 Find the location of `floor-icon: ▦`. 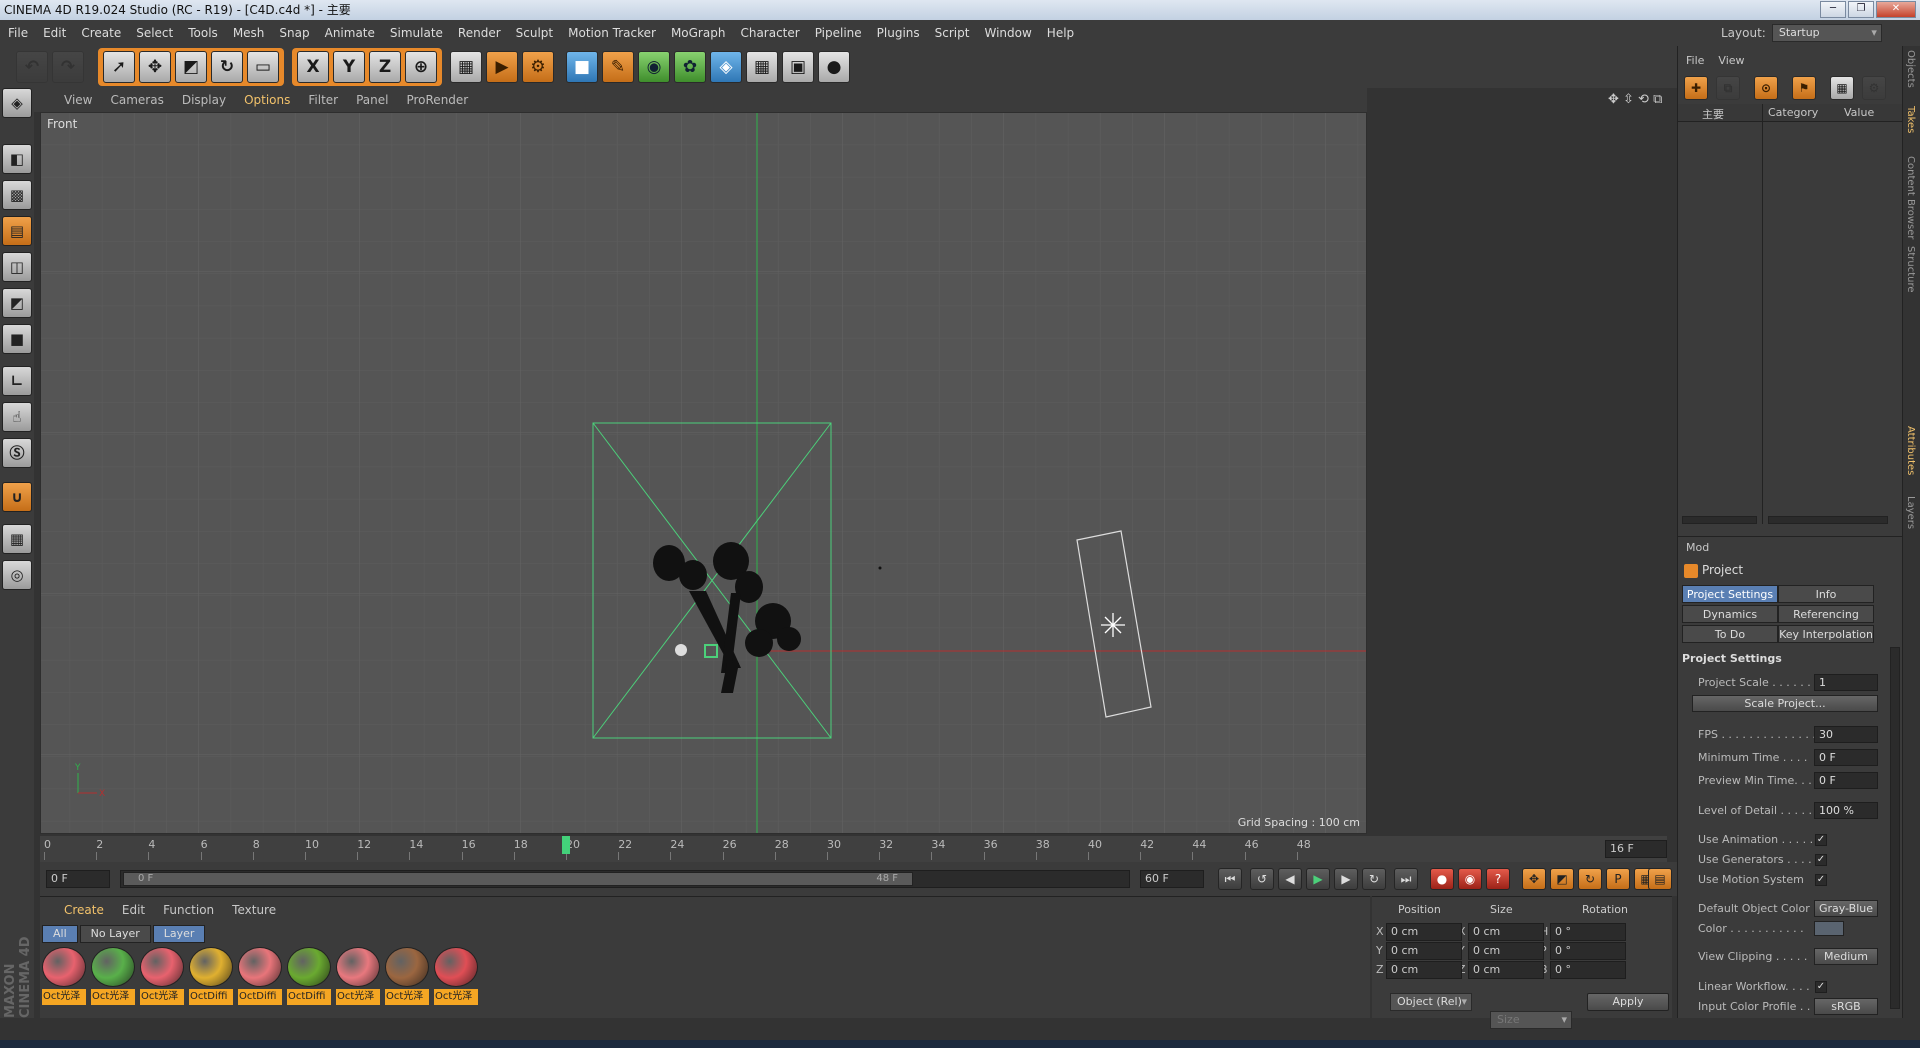

floor-icon: ▦ is located at coordinates (762, 67).